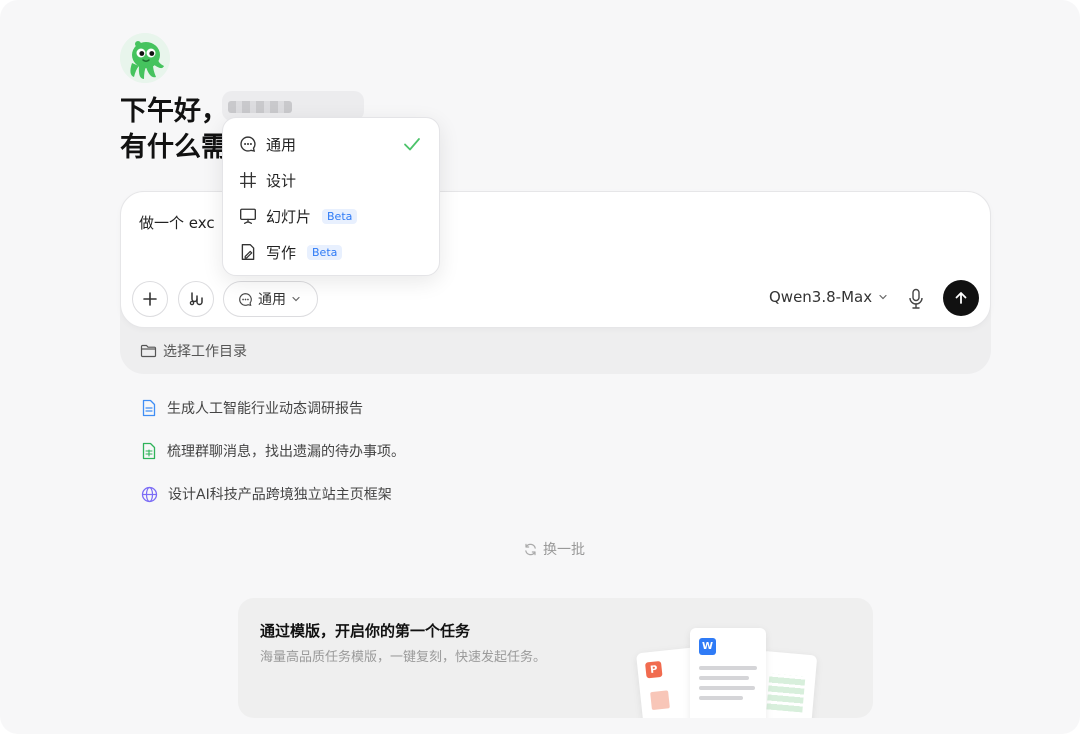 This screenshot has height=734, width=1080. What do you see at coordinates (403, 657) in the screenshot?
I see `template-card-subtitle: 海量高品质任务模版，一键复刻，快速发起任务。` at bounding box center [403, 657].